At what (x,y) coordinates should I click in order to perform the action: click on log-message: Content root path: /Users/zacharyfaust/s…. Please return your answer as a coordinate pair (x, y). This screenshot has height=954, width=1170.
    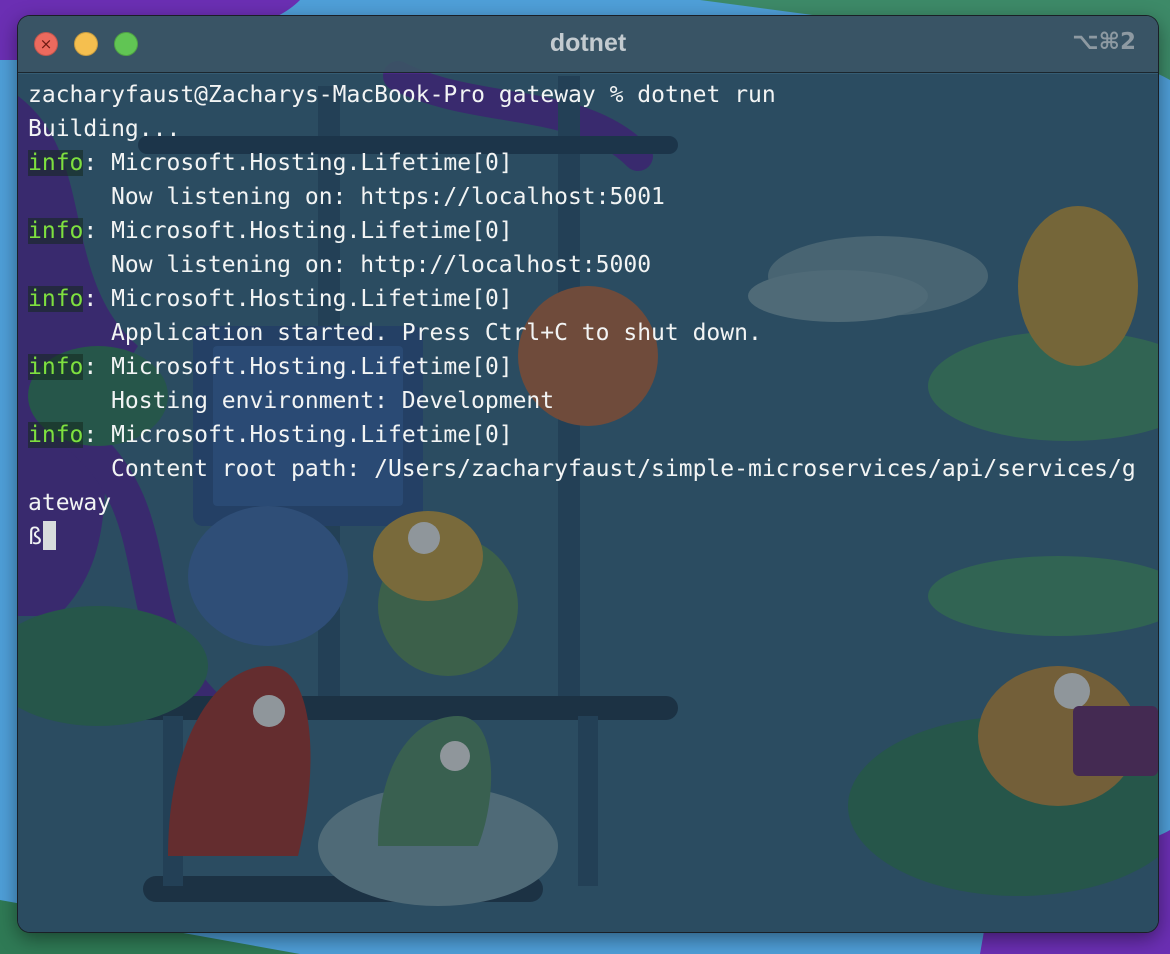
    Looking at the image, I should click on (623, 469).